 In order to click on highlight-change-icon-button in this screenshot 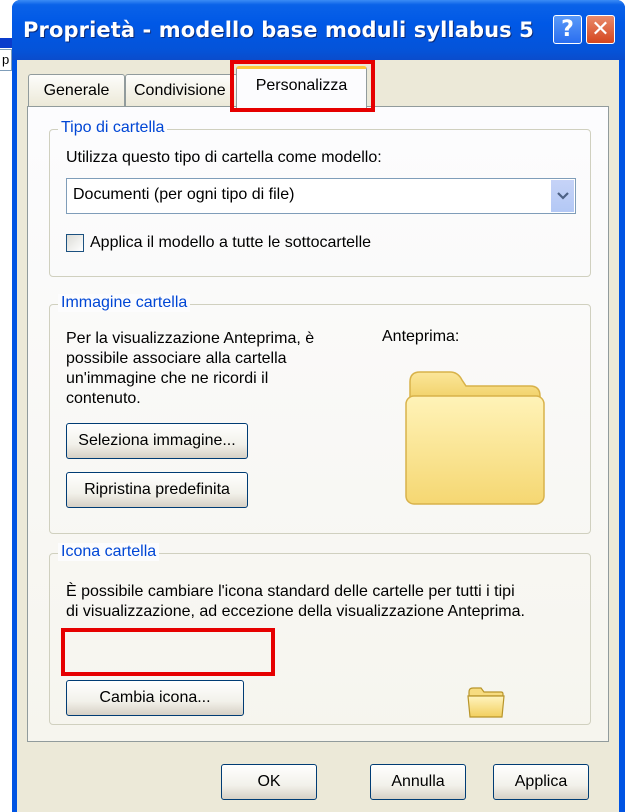, I will do `click(168, 652)`.